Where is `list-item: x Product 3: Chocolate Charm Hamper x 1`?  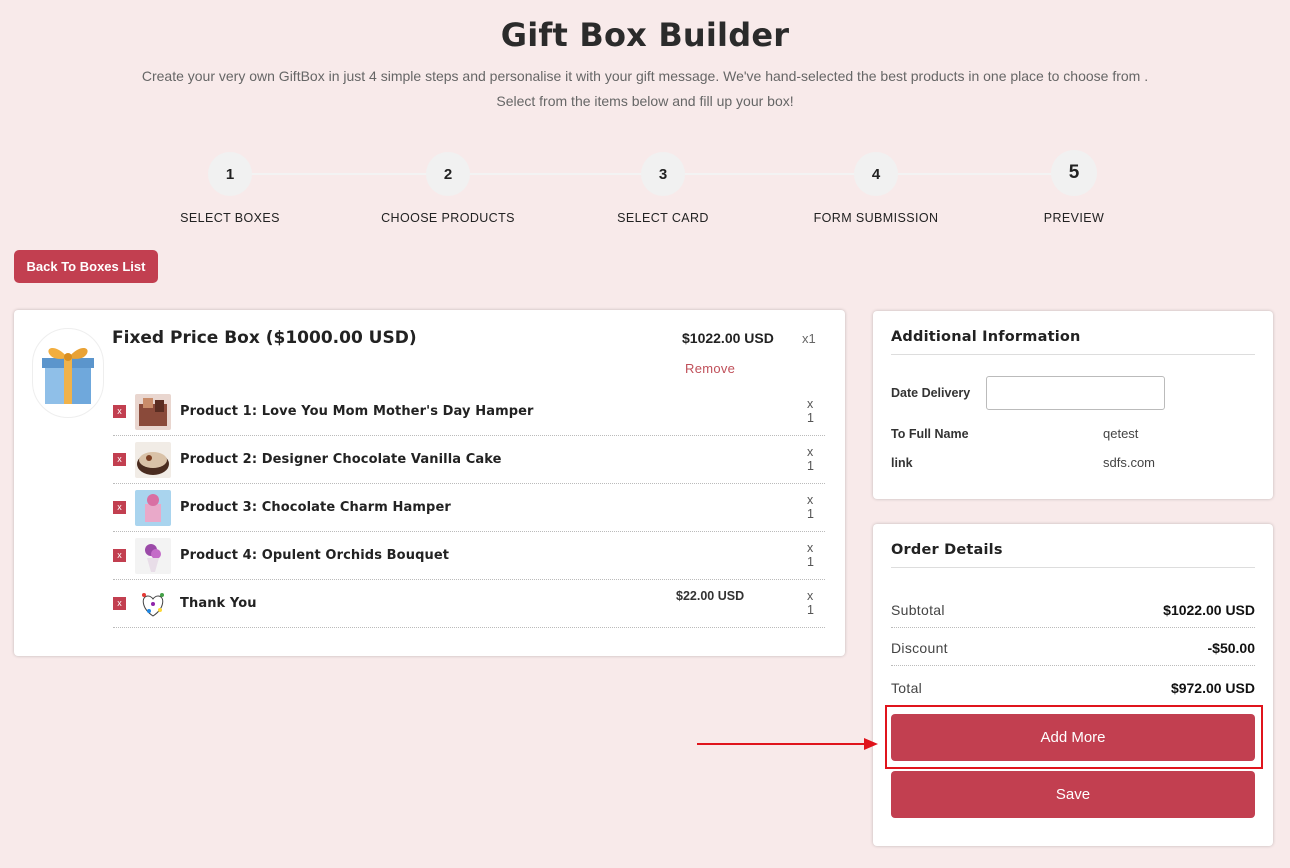 list-item: x Product 3: Chocolate Charm Hamper x 1 is located at coordinates (469, 508).